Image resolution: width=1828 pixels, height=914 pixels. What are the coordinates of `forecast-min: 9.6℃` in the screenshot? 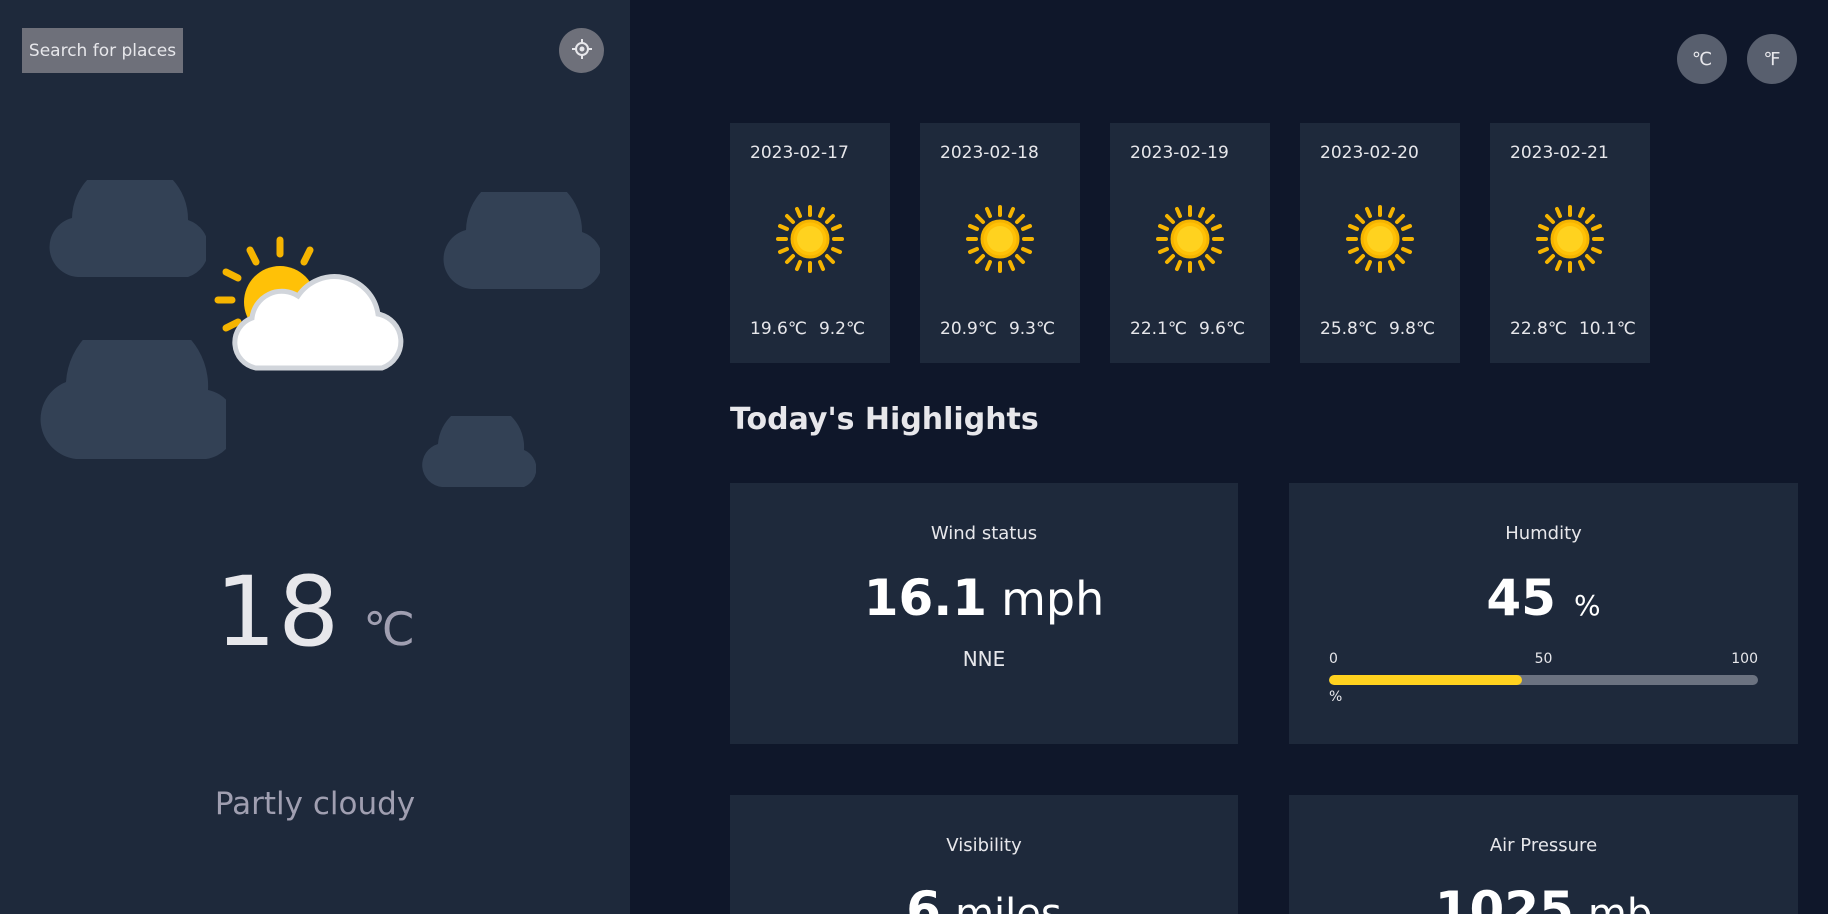 It's located at (1222, 329).